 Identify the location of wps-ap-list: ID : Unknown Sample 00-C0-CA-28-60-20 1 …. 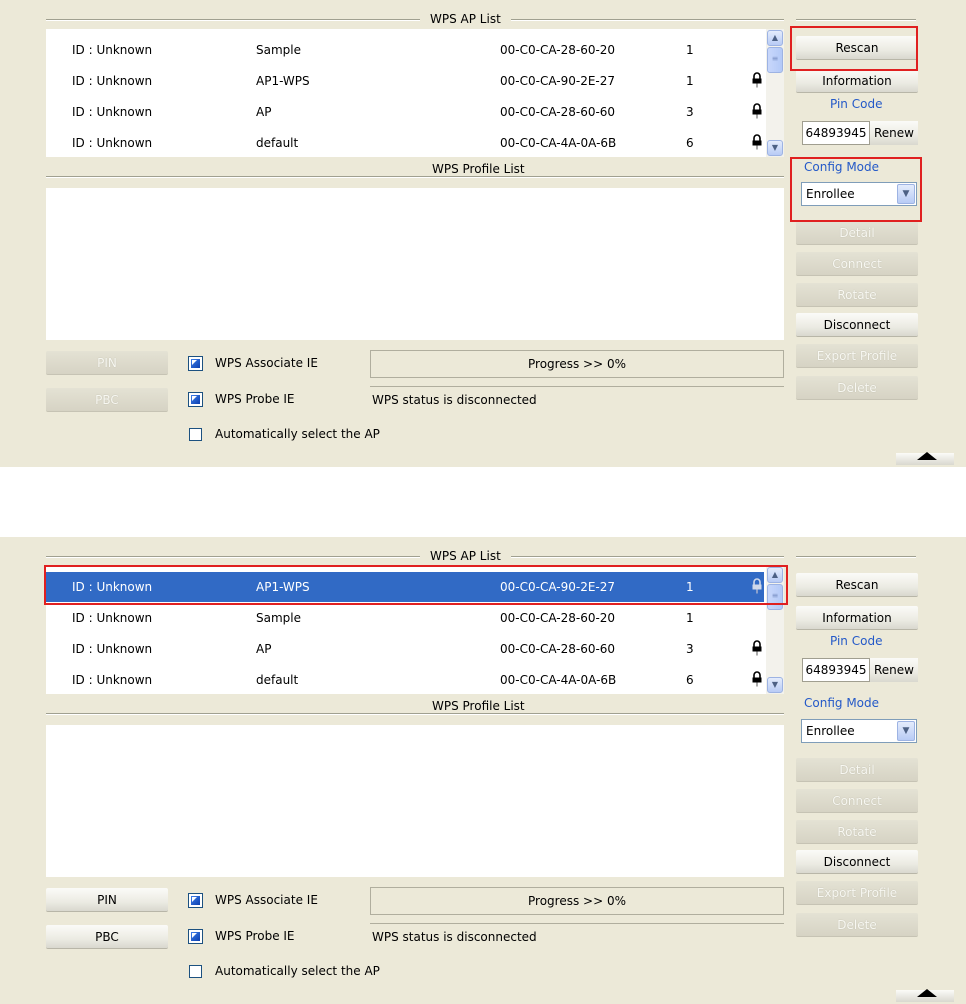
(415, 93).